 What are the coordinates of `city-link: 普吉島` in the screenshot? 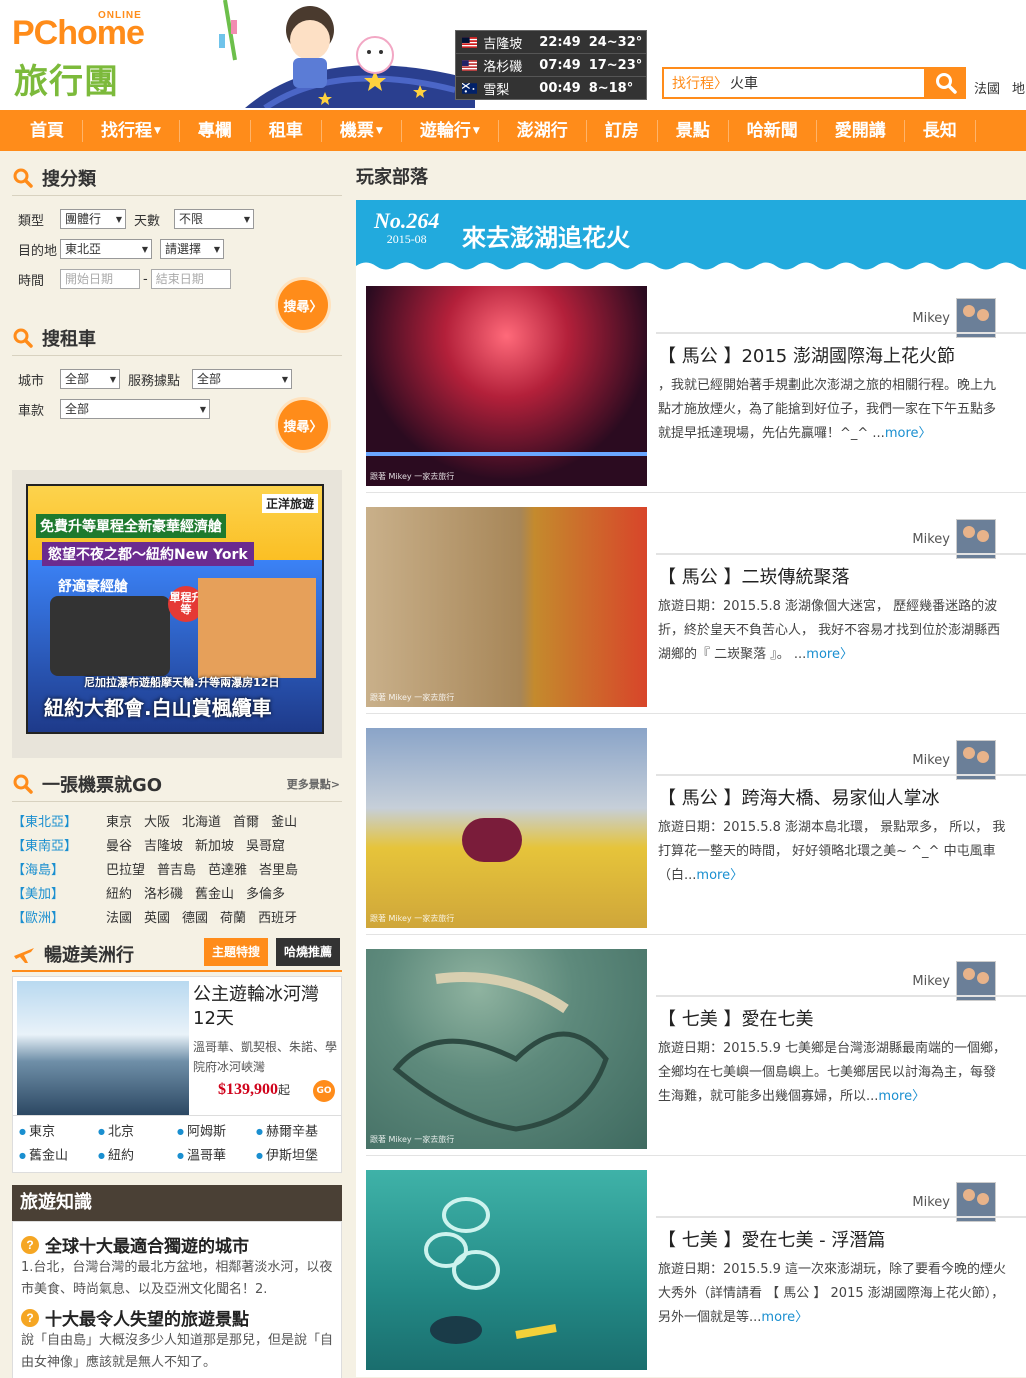 It's located at (176, 868).